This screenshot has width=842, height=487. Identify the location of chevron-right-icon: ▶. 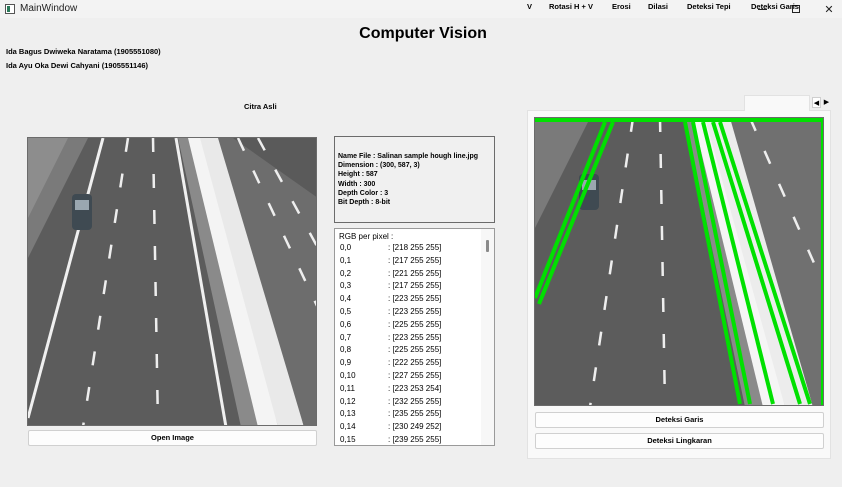
(826, 102).